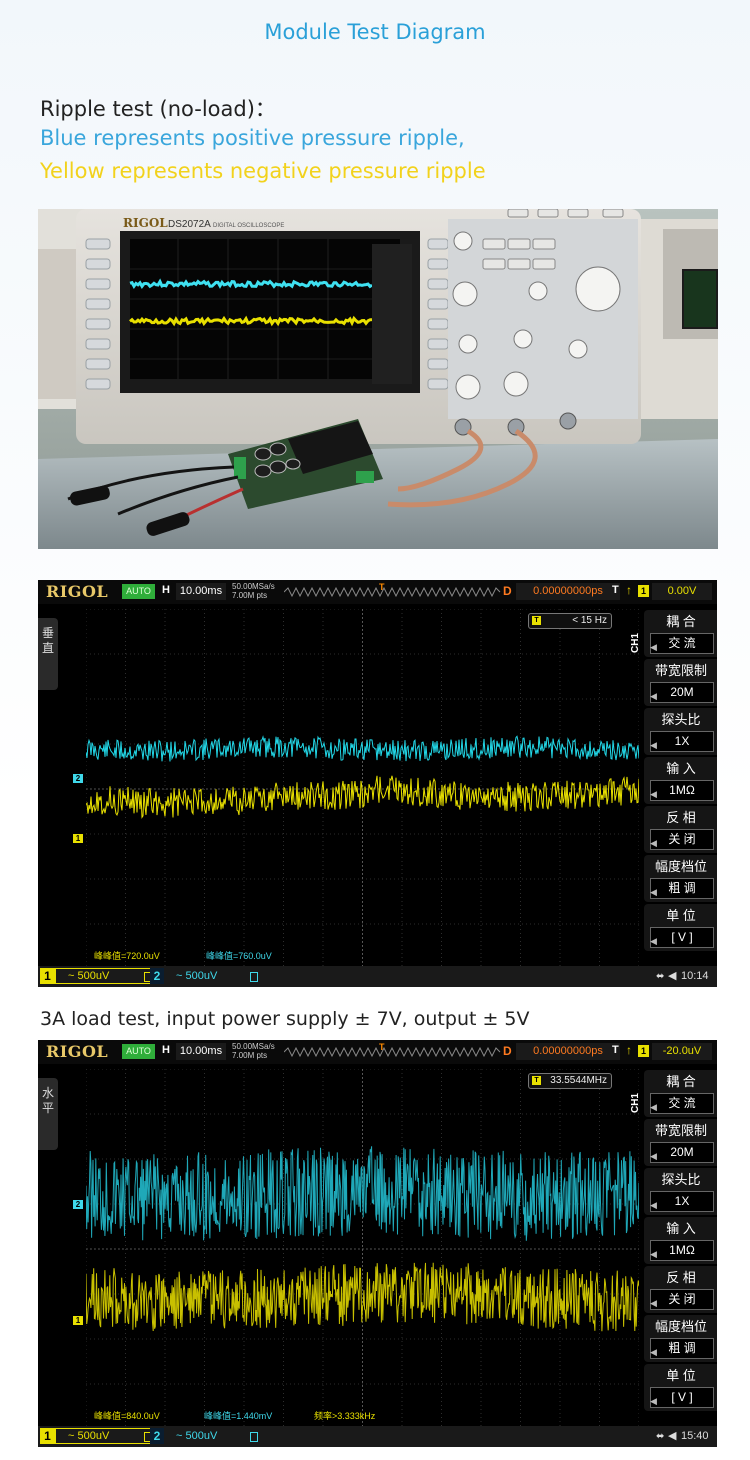  I want to click on photo-desc-text: DIGITAL OSCILLOSCOPE, so click(248, 226).